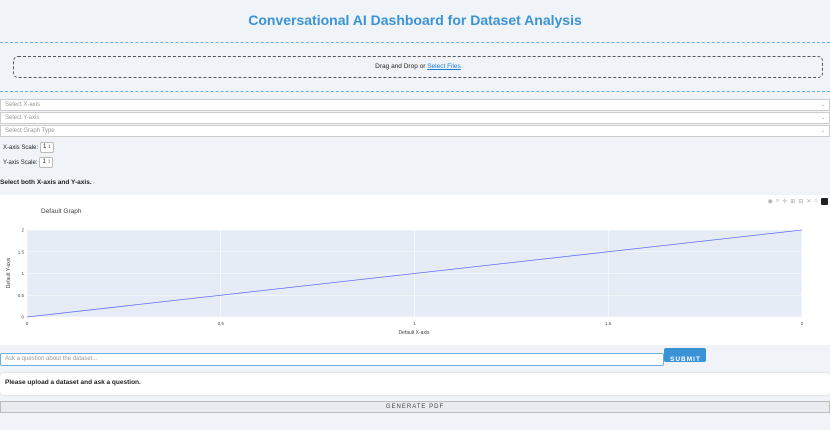 The image size is (830, 430). What do you see at coordinates (415, 105) in the screenshot?
I see `x-axis-dropdown: Select X-axis ⌄` at bounding box center [415, 105].